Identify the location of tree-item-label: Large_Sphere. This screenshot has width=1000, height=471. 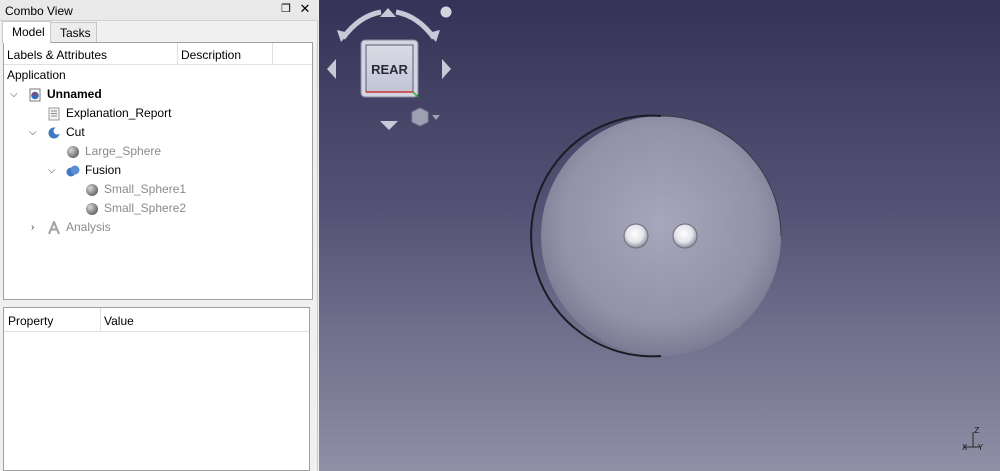
(123, 151).